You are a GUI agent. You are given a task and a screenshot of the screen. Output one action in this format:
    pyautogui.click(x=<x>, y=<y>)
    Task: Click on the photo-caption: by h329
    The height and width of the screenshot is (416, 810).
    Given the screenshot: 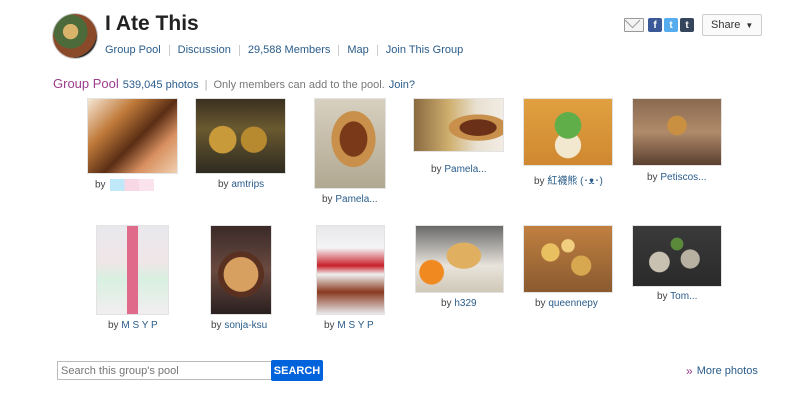 What is the action you would take?
    pyautogui.click(x=459, y=303)
    